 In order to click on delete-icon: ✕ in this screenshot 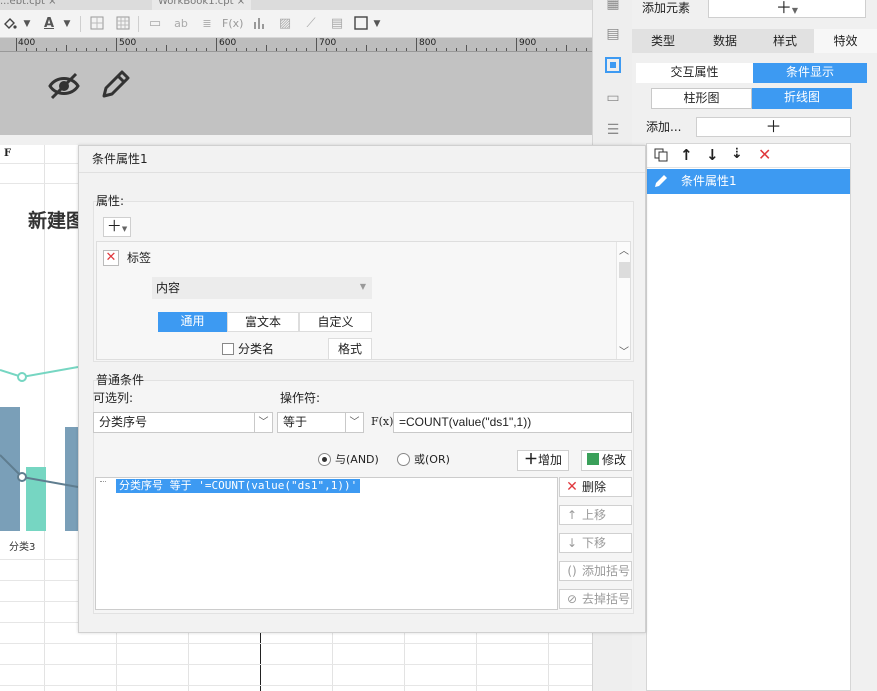, I will do `click(764, 154)`.